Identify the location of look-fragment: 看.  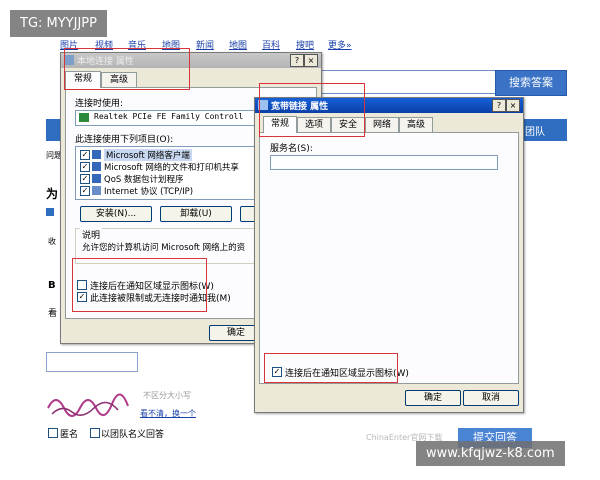
(53, 314).